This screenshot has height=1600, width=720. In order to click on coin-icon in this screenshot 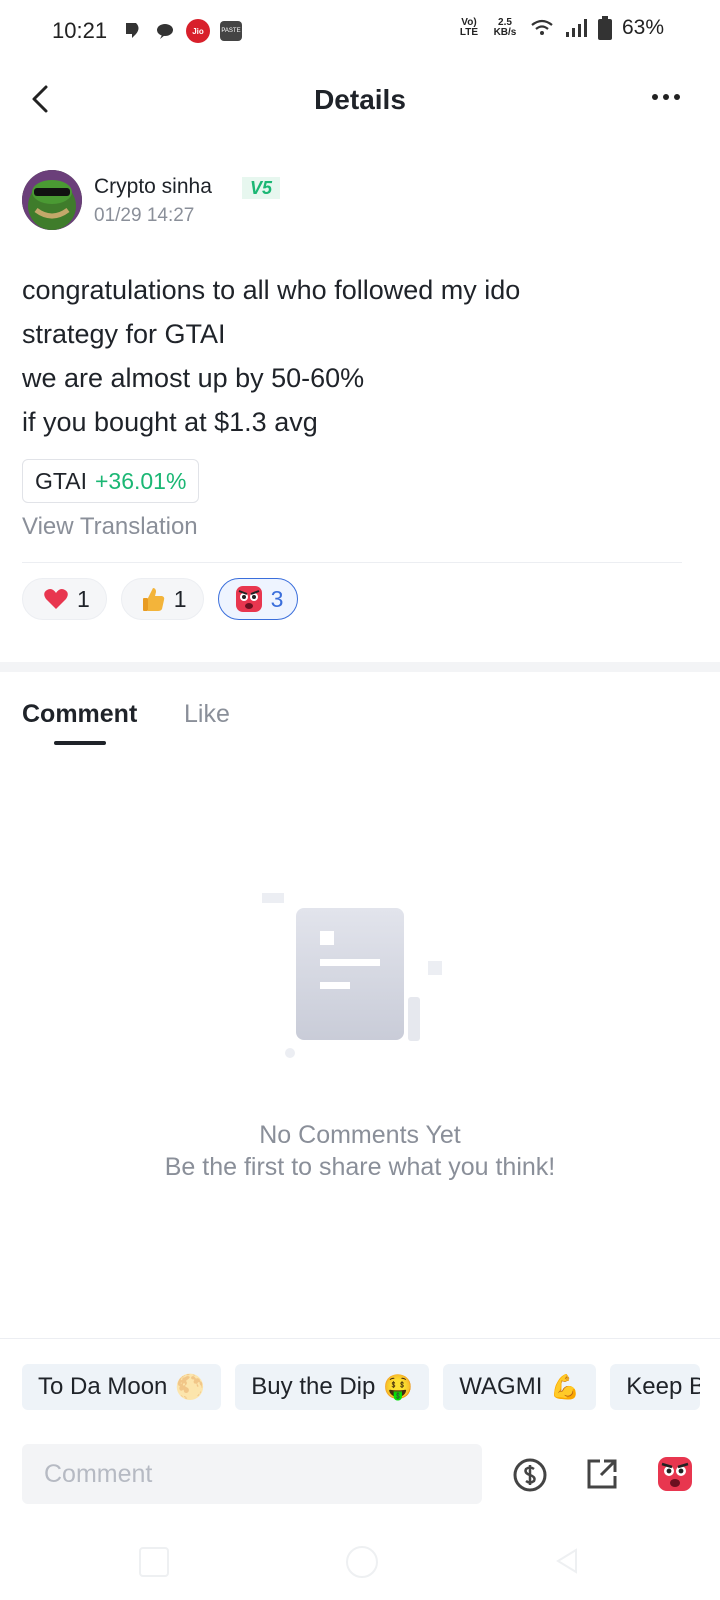, I will do `click(530, 1475)`.